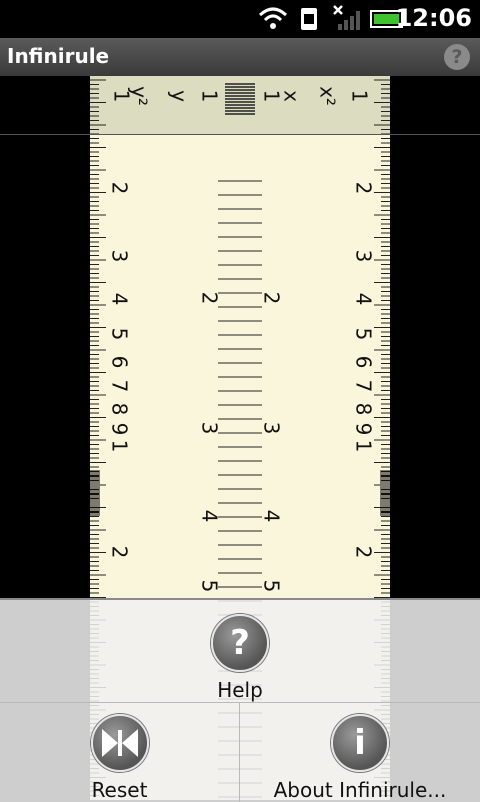 The image size is (480, 802). I want to click on info-icon: i, so click(360, 743).